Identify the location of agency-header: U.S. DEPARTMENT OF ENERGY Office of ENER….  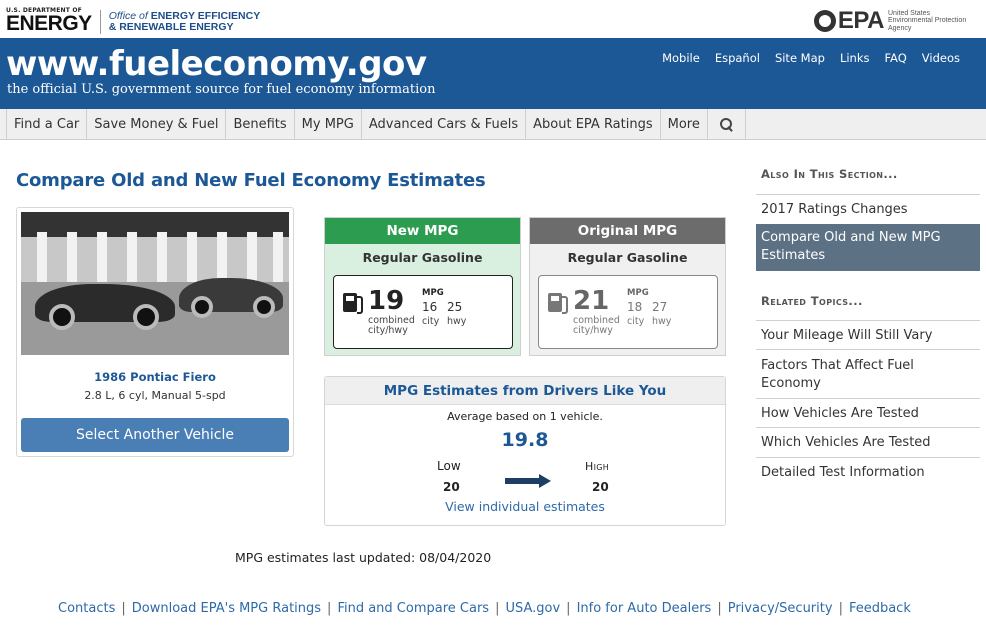
(493, 19).